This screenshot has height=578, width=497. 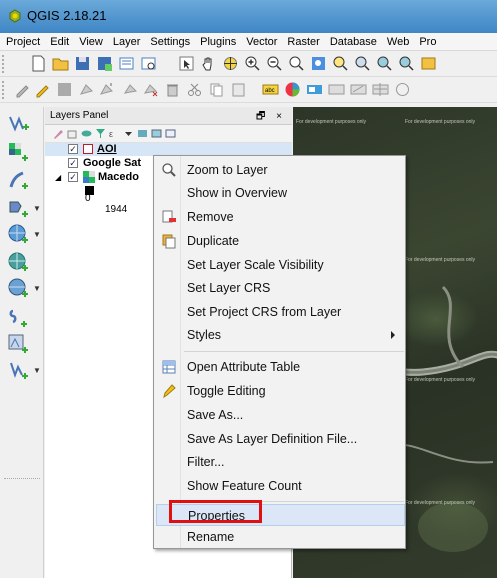 What do you see at coordinates (248, 16) in the screenshot?
I see `title-bar: QGIS 2.18.21` at bounding box center [248, 16].